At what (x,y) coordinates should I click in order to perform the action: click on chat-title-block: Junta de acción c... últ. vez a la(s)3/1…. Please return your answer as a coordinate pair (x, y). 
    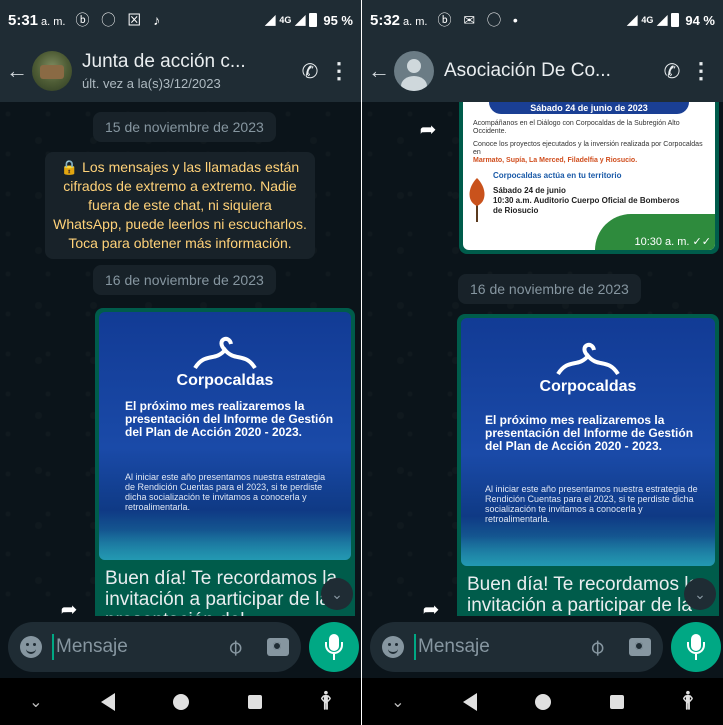
    Looking at the image, I should click on (187, 71).